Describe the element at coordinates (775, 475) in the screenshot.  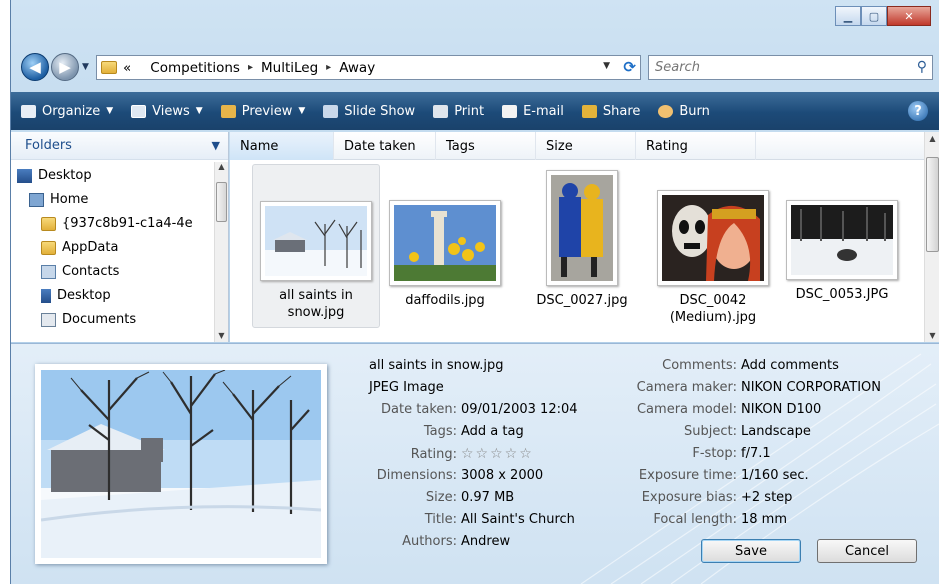
I see `prop-value: 1/160 sec.` at that location.